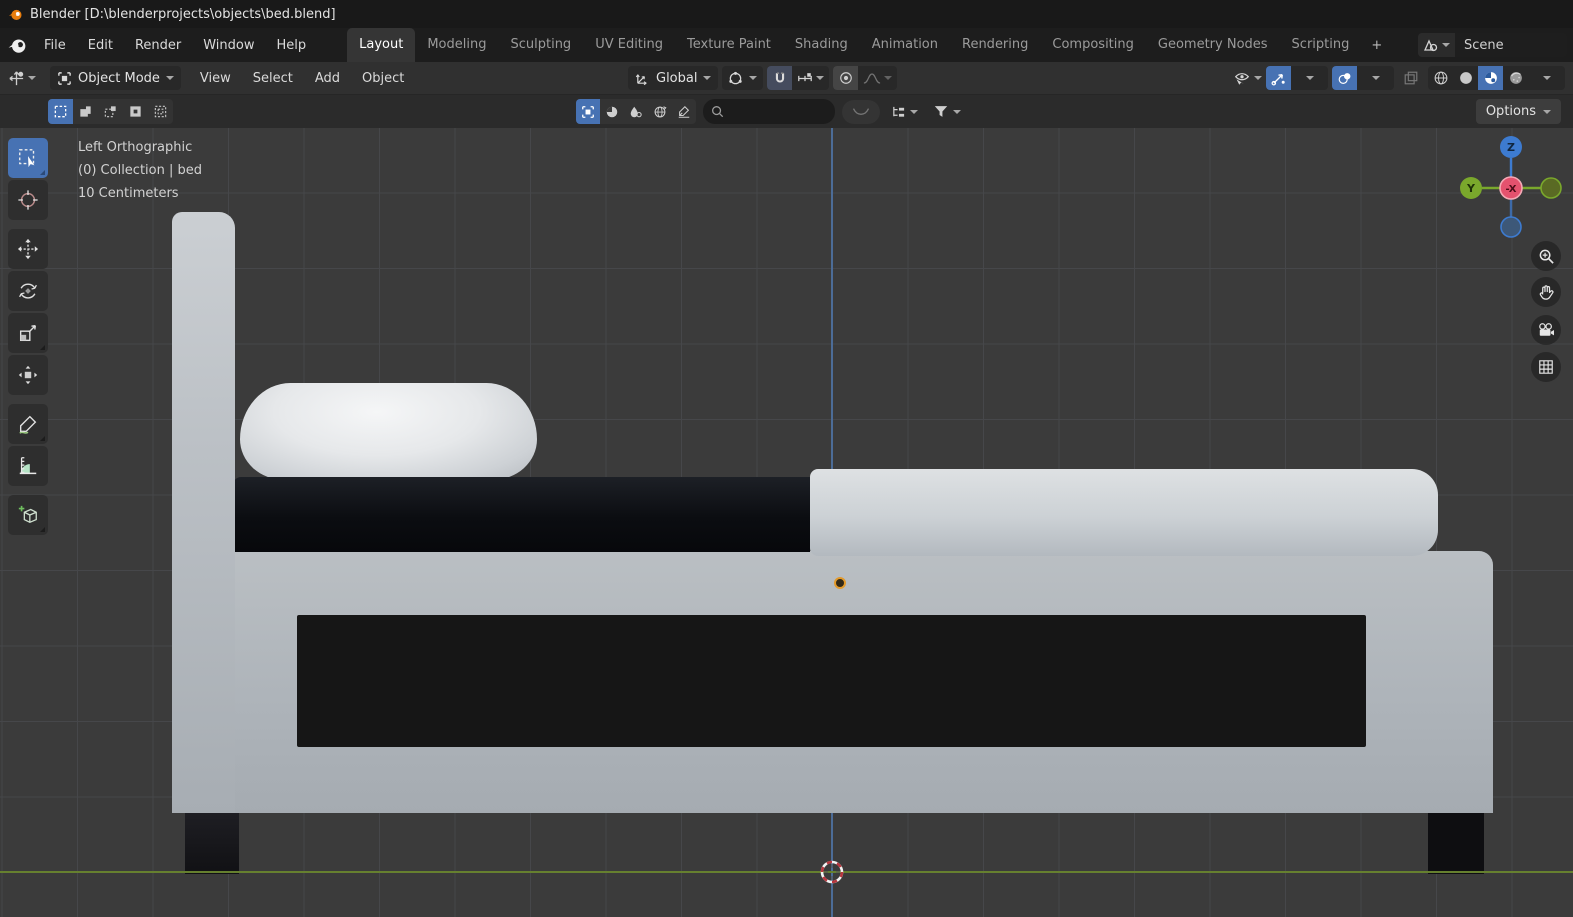 Image resolution: width=1573 pixels, height=917 pixels. Describe the element at coordinates (292, 45) in the screenshot. I see `menu-help: Help` at that location.